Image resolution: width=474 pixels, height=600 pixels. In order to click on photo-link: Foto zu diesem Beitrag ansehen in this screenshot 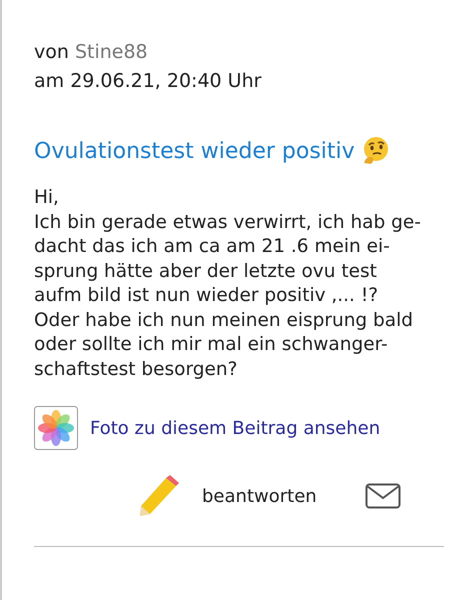, I will do `click(235, 428)`.